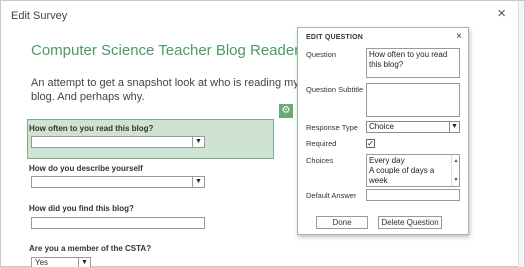 This screenshot has height=267, width=525. What do you see at coordinates (413, 127) in the screenshot?
I see `response-type-select: Choice ▼` at bounding box center [413, 127].